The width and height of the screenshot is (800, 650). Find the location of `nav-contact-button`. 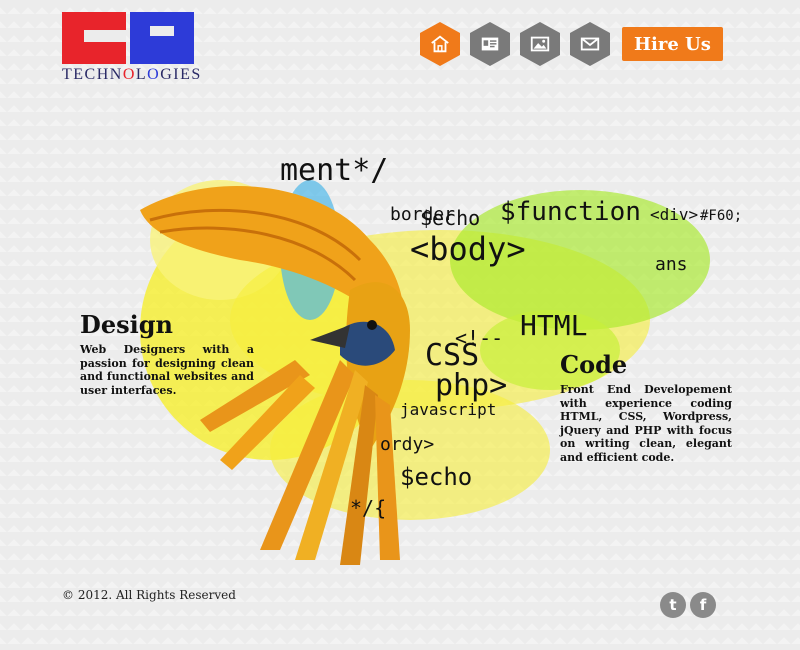

nav-contact-button is located at coordinates (590, 44).